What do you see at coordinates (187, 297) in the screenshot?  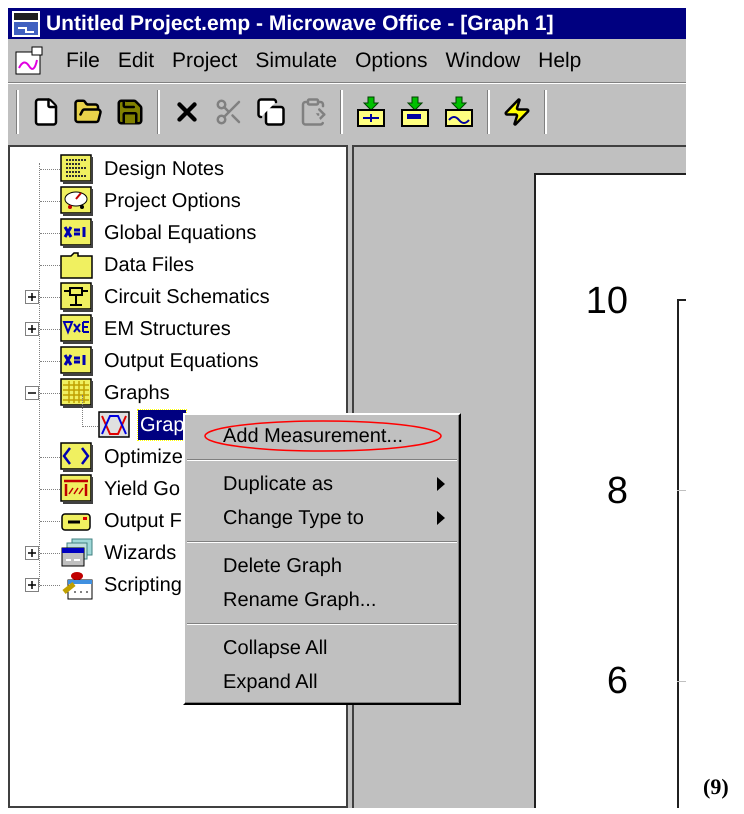 I see `tree-item: Circuit Schematics` at bounding box center [187, 297].